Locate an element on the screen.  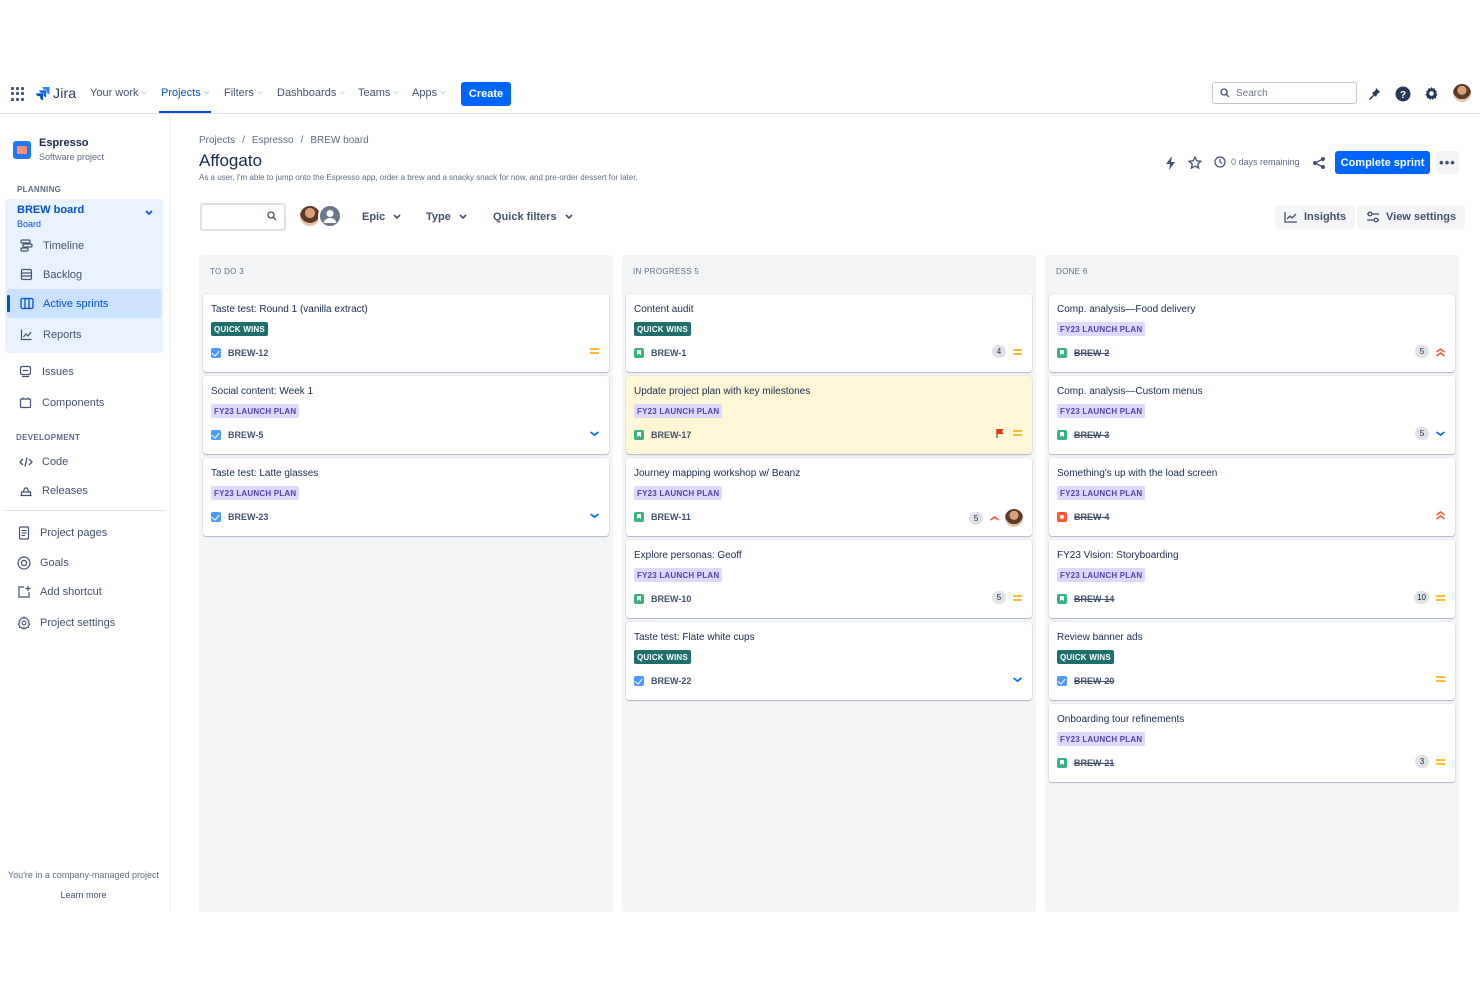
components-icon is located at coordinates (25, 402).